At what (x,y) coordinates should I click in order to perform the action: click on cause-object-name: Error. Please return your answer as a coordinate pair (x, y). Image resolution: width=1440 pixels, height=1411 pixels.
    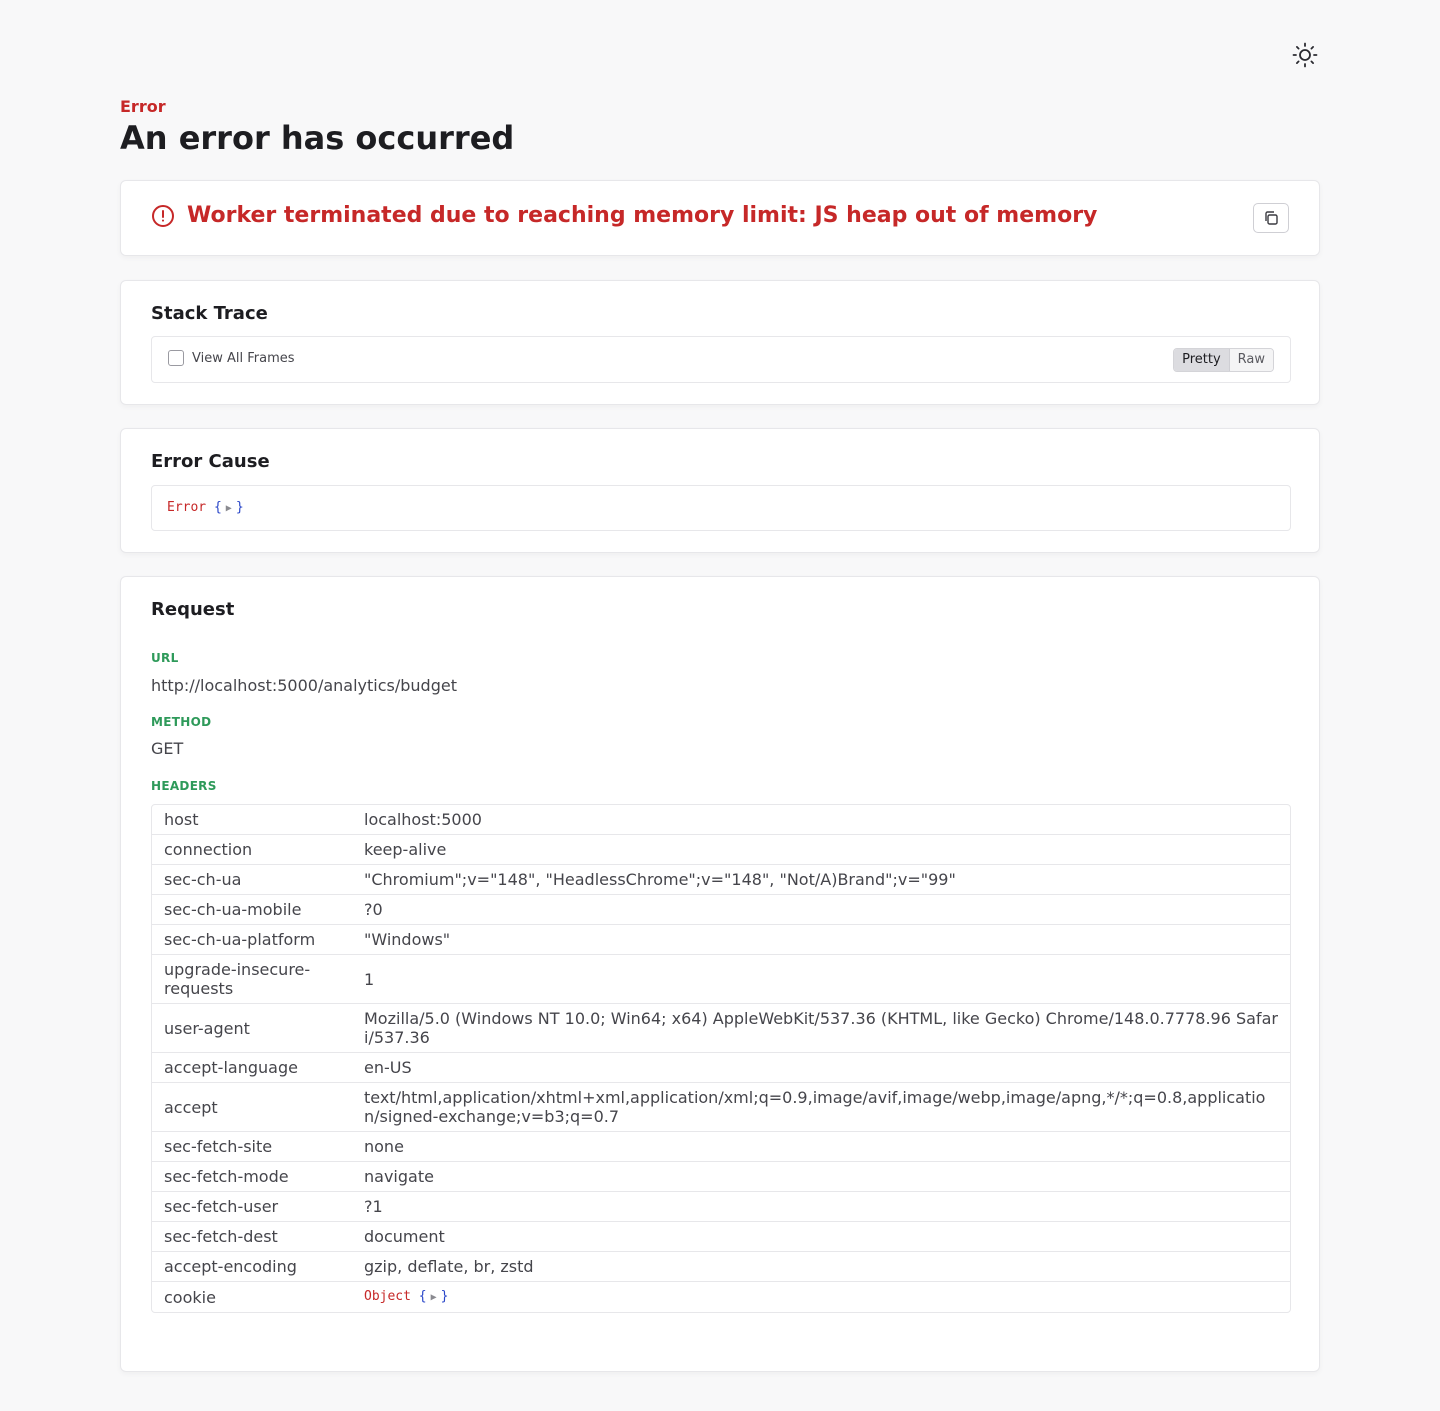
    Looking at the image, I should click on (186, 507).